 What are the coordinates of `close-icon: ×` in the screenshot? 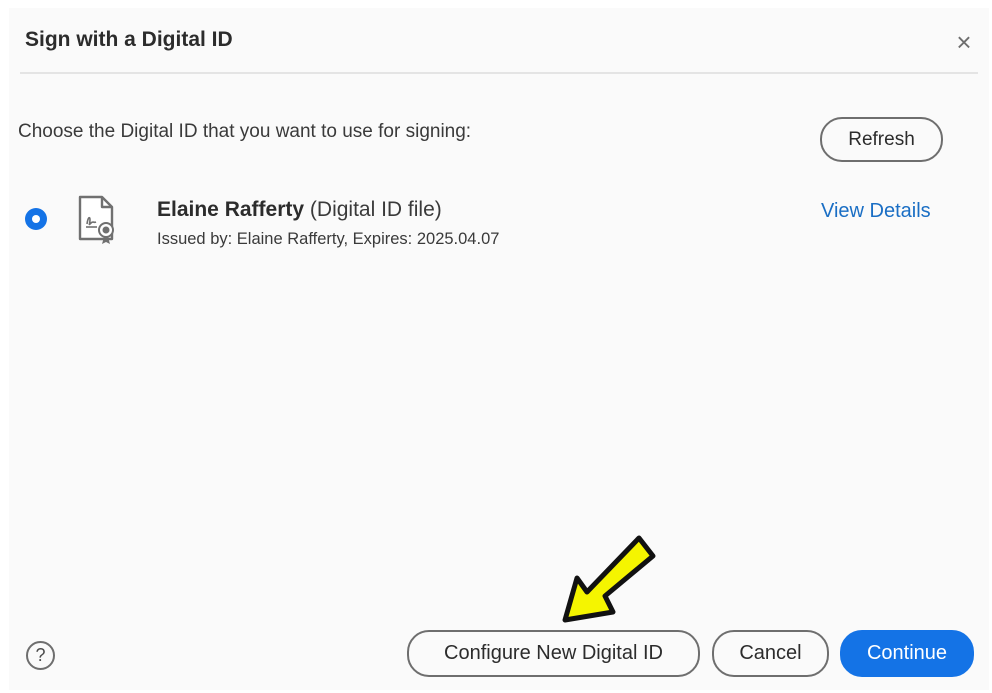 It's located at (964, 42).